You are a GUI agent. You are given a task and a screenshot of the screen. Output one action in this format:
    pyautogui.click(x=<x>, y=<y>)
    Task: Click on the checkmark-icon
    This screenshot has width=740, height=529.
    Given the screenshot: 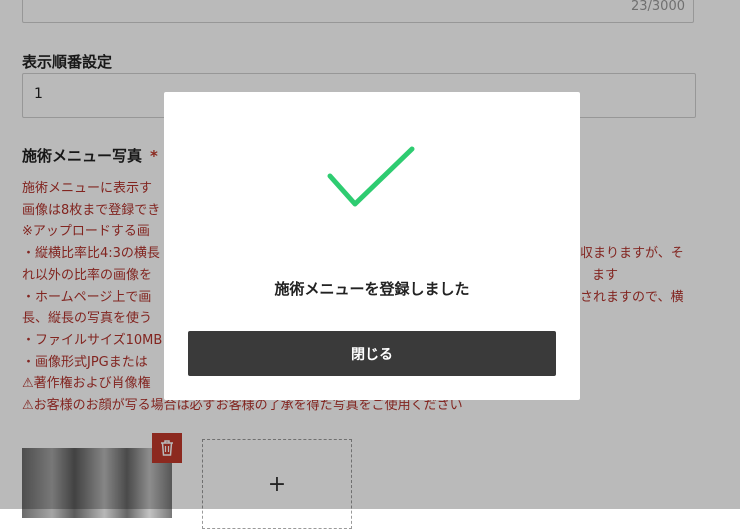 What is the action you would take?
    pyautogui.click(x=371, y=176)
    